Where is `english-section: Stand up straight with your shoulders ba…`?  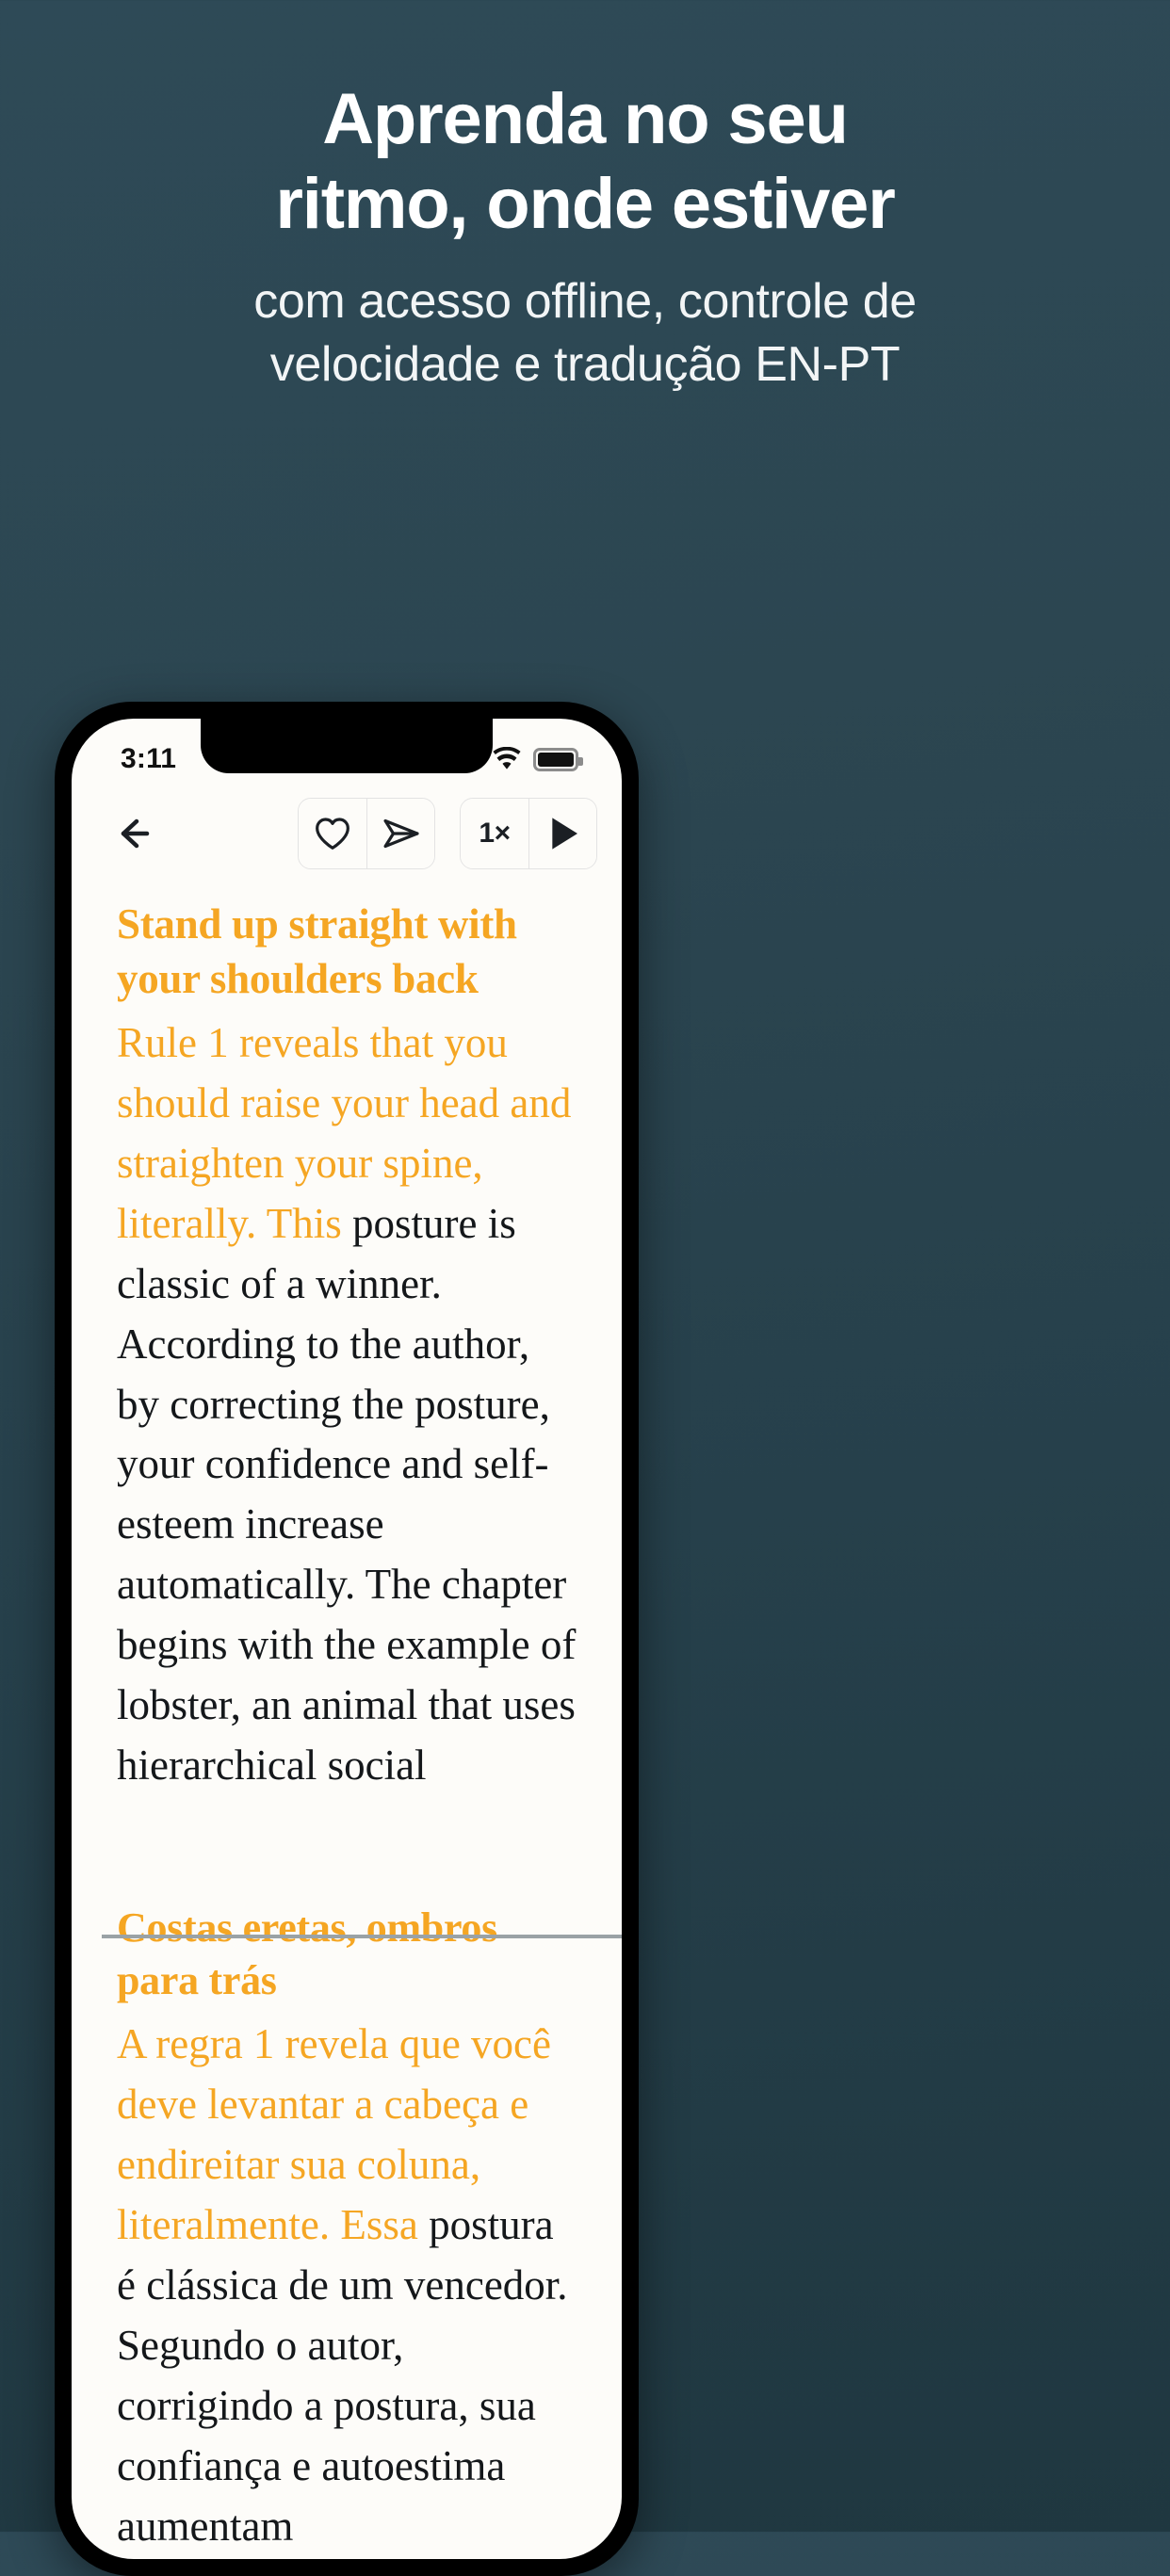
english-section: Stand up straight with your shoulders ba… is located at coordinates (347, 1347).